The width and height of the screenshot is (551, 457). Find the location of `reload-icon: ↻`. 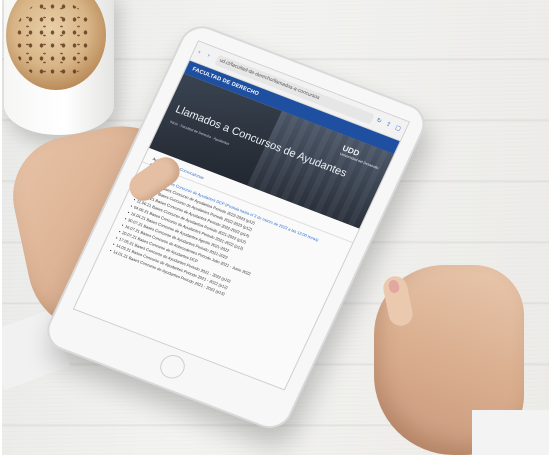

reload-icon: ↻ is located at coordinates (379, 122).